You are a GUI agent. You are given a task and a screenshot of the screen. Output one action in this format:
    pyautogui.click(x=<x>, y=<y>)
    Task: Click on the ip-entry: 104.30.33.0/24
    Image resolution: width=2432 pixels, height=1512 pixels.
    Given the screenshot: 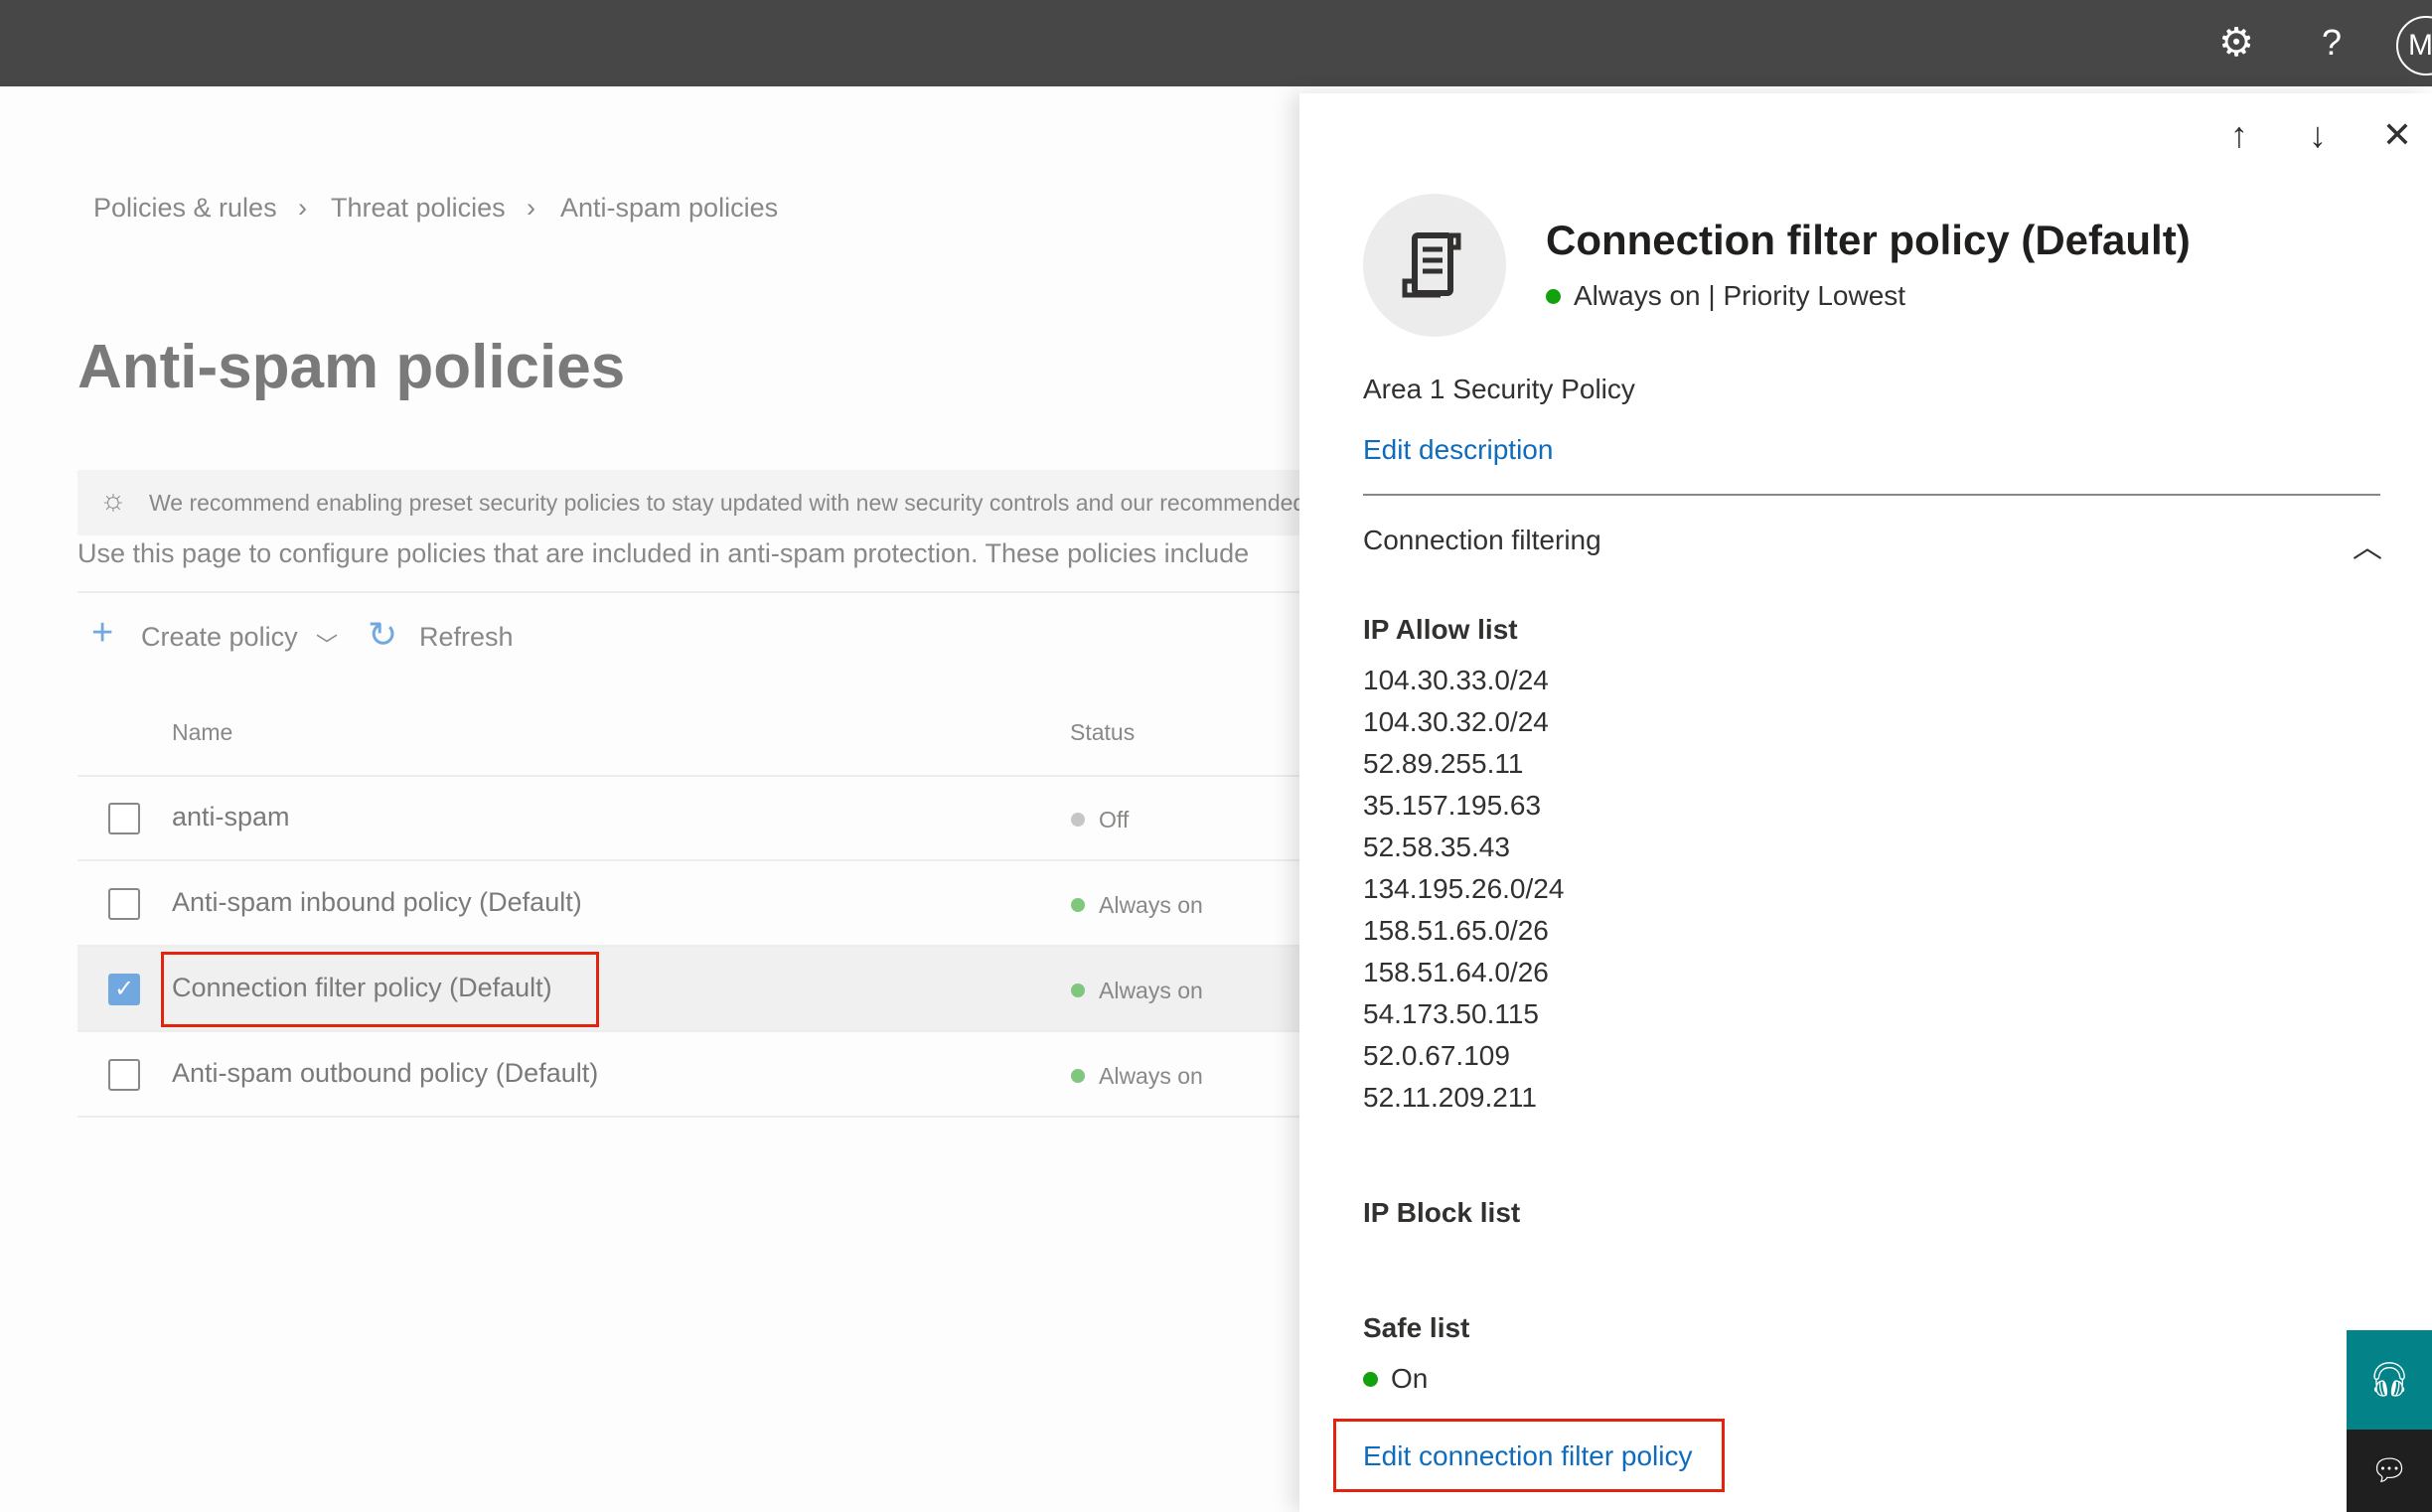 What is the action you would take?
    pyautogui.click(x=1456, y=680)
    